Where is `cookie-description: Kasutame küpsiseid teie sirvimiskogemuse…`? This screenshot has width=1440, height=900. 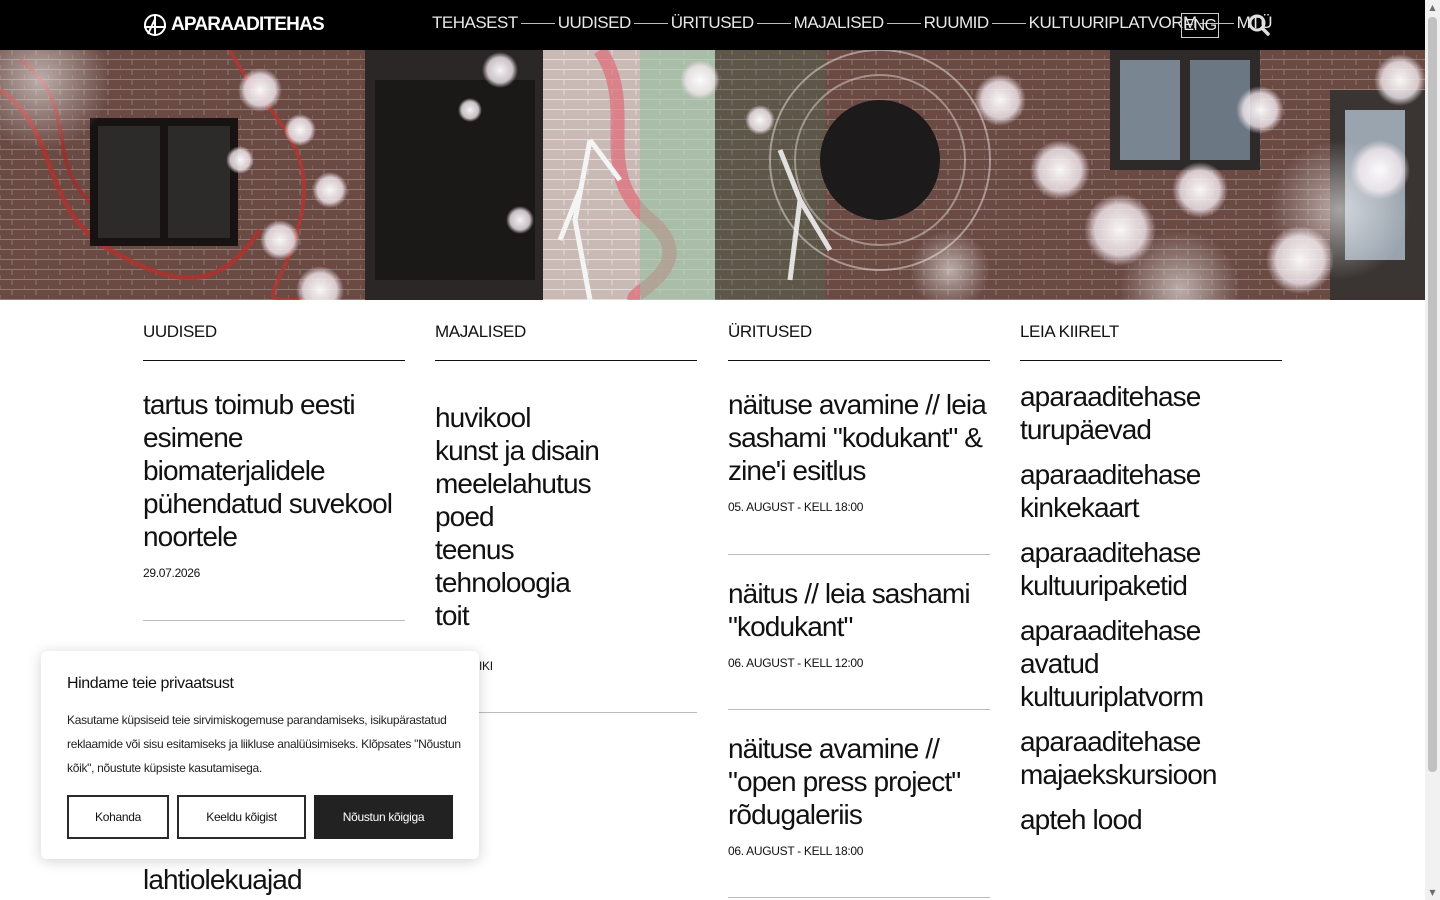 cookie-description: Kasutame küpsiseid teie sirvimiskogemuse… is located at coordinates (264, 744).